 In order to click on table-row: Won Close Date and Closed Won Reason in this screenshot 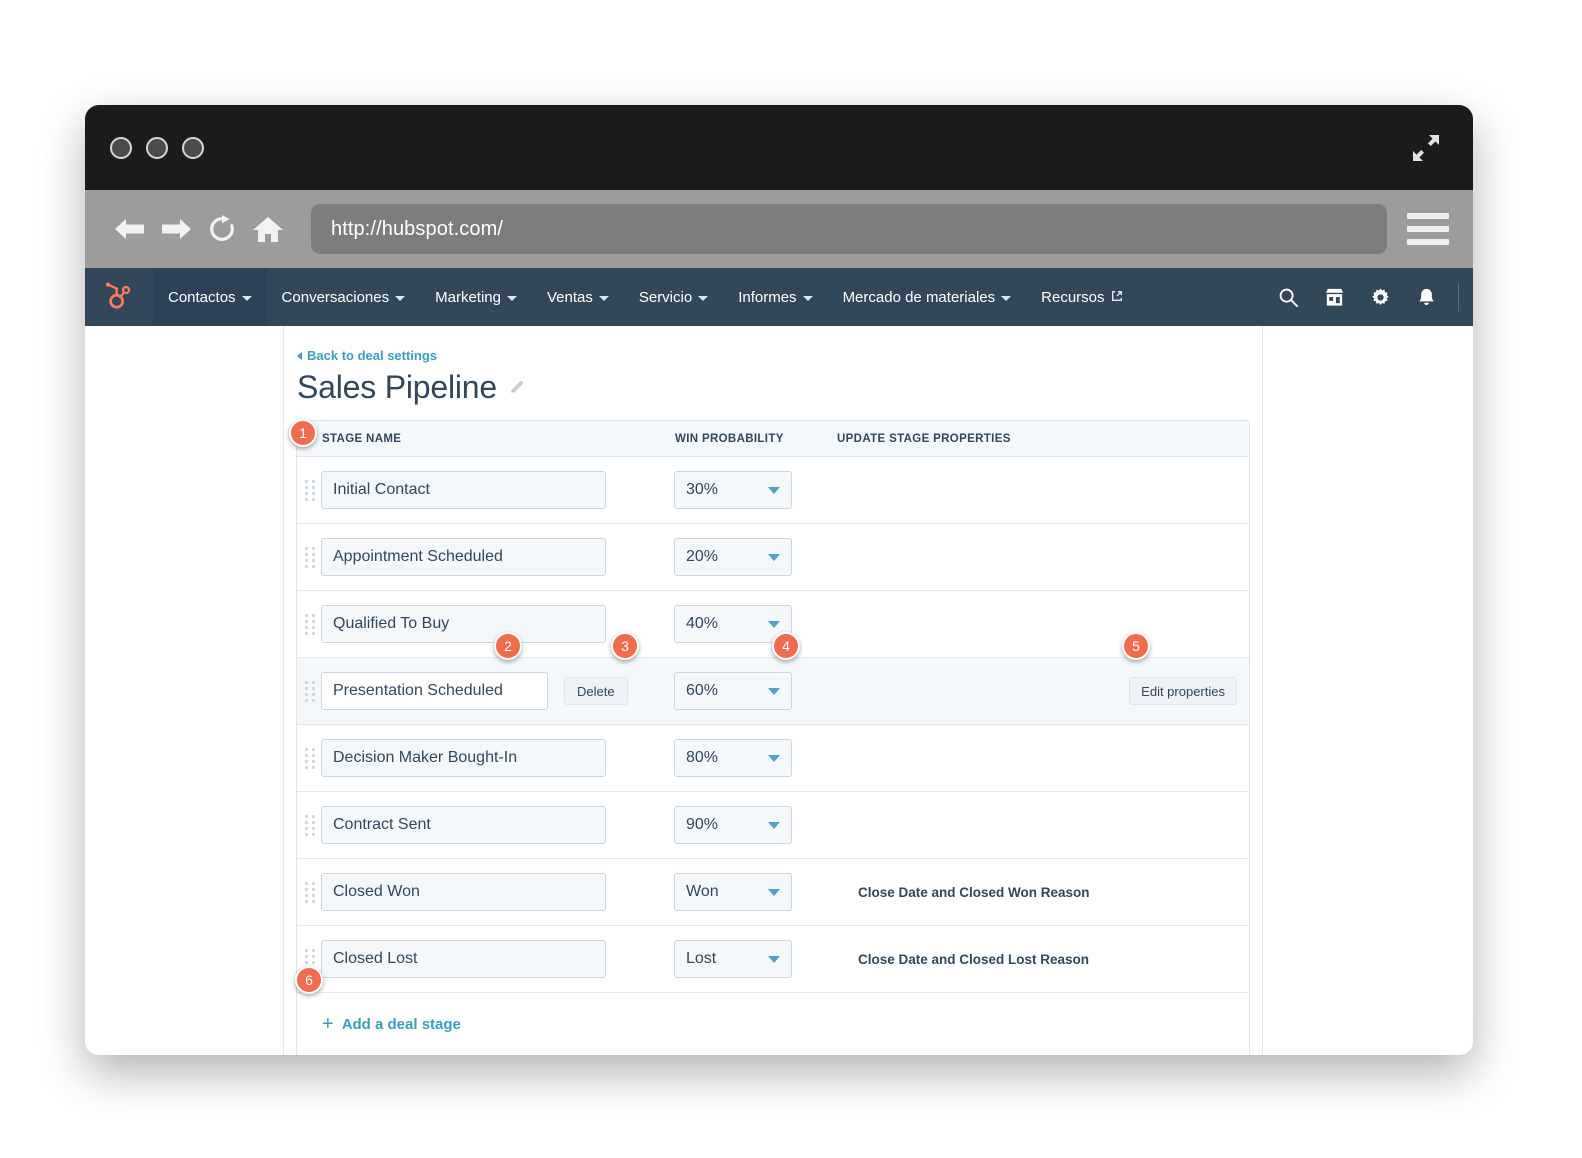, I will do `click(773, 892)`.